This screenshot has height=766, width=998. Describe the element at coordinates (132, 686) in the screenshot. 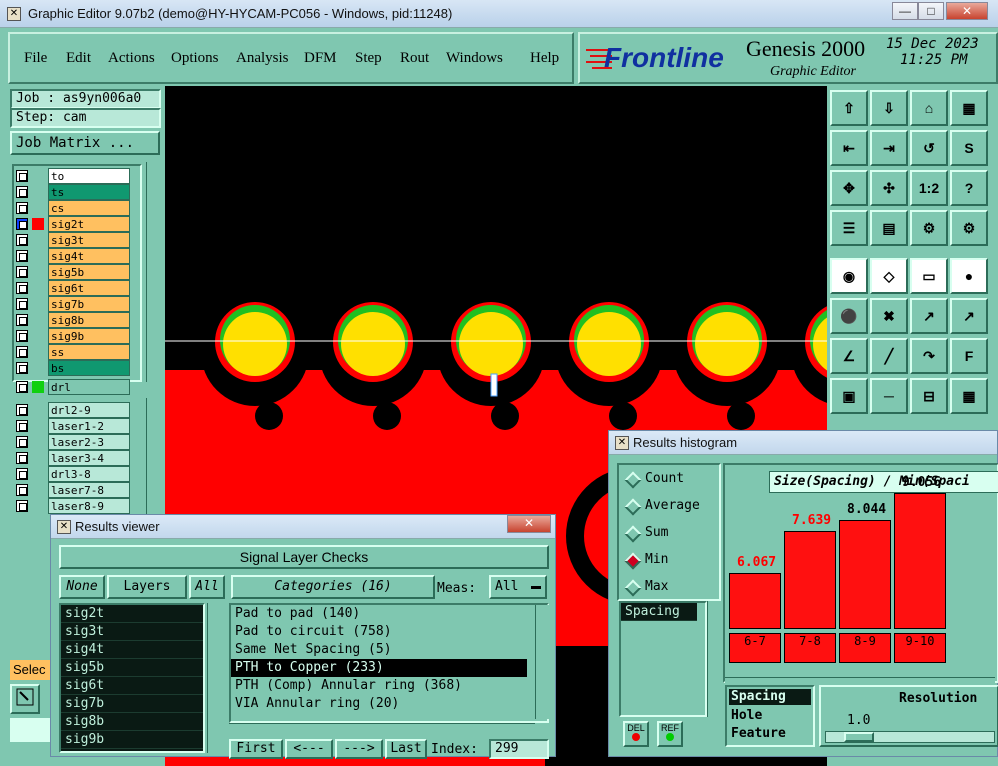

I see `results-layer-item: sig6t` at that location.